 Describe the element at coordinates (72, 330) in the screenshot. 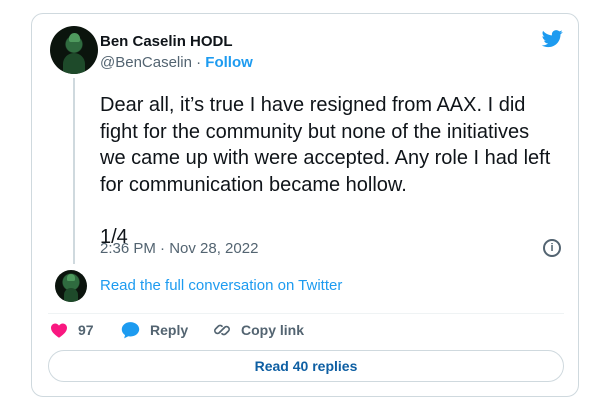

I see `like-button: 97` at that location.